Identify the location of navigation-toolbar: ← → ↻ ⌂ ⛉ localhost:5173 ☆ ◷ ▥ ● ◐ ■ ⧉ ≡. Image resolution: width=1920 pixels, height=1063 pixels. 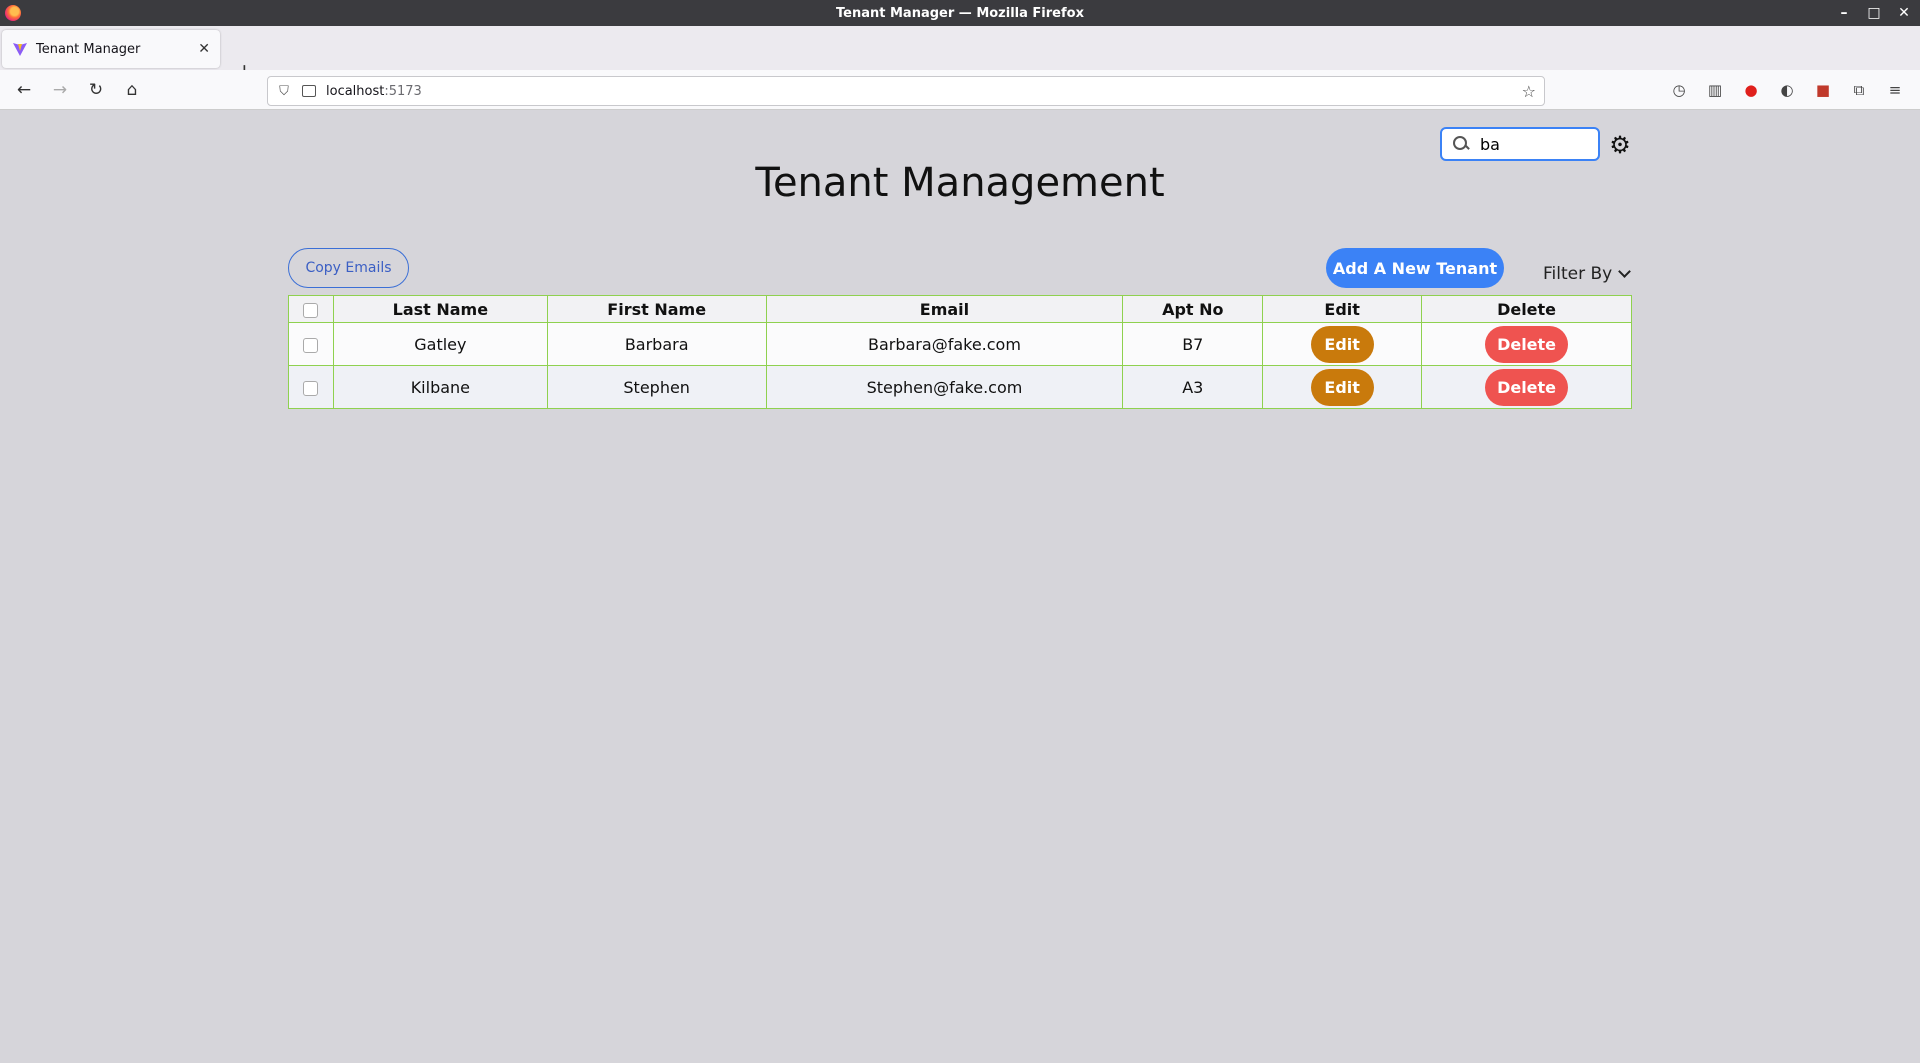
(960, 90).